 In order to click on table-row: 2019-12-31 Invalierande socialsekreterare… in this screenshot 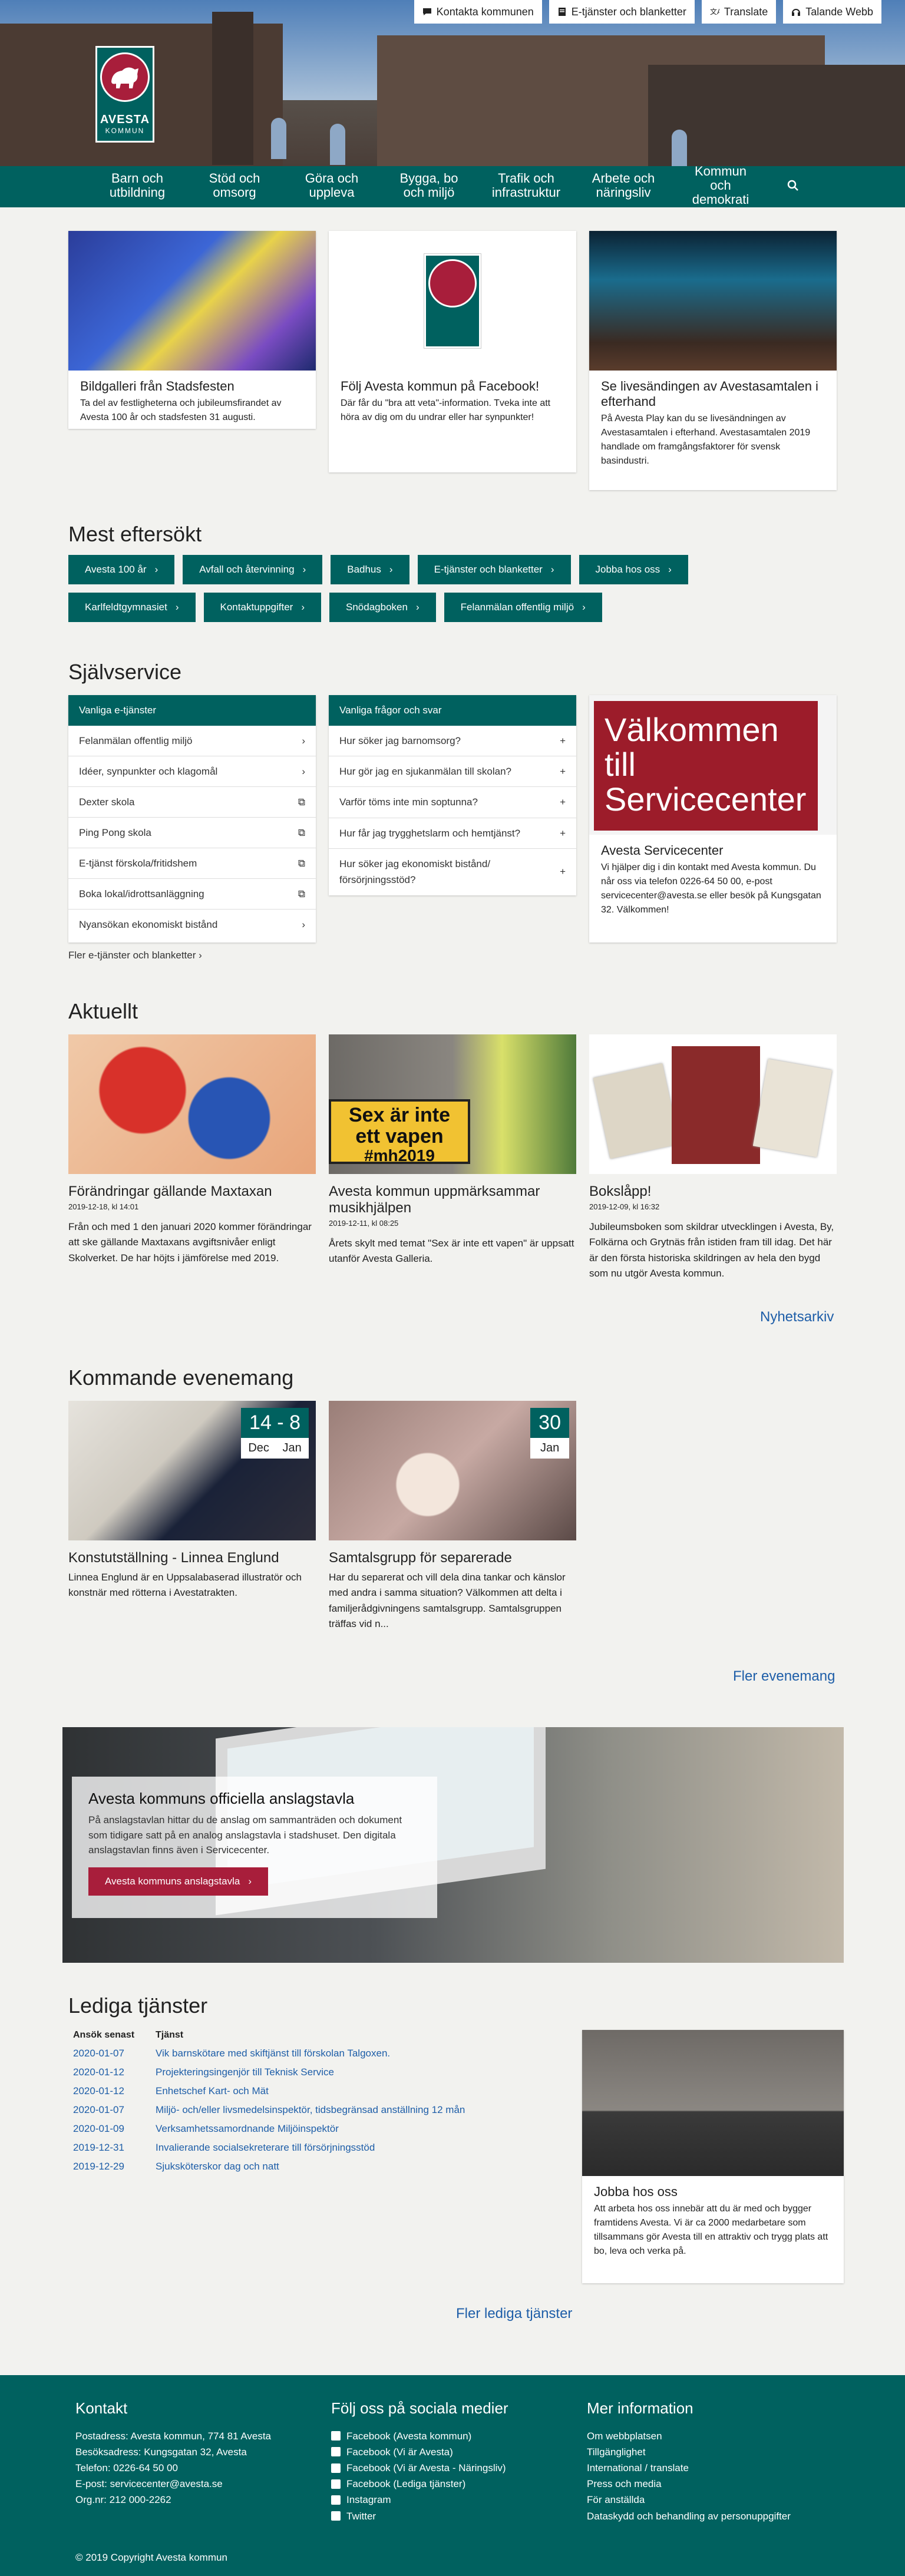, I will do `click(314, 2147)`.